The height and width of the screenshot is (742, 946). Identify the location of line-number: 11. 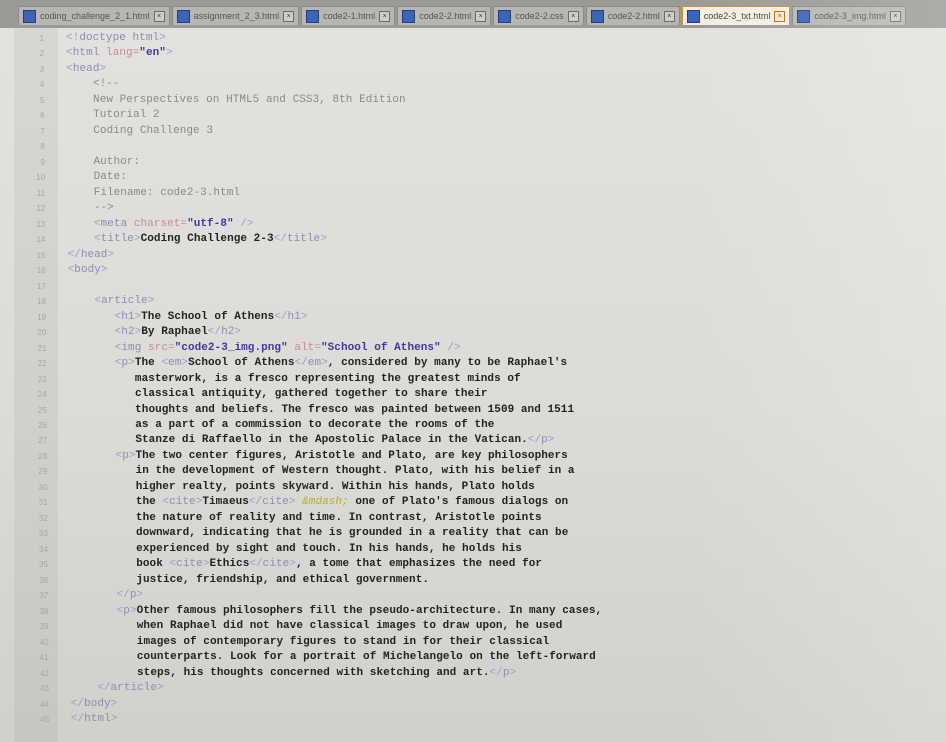
(41, 193).